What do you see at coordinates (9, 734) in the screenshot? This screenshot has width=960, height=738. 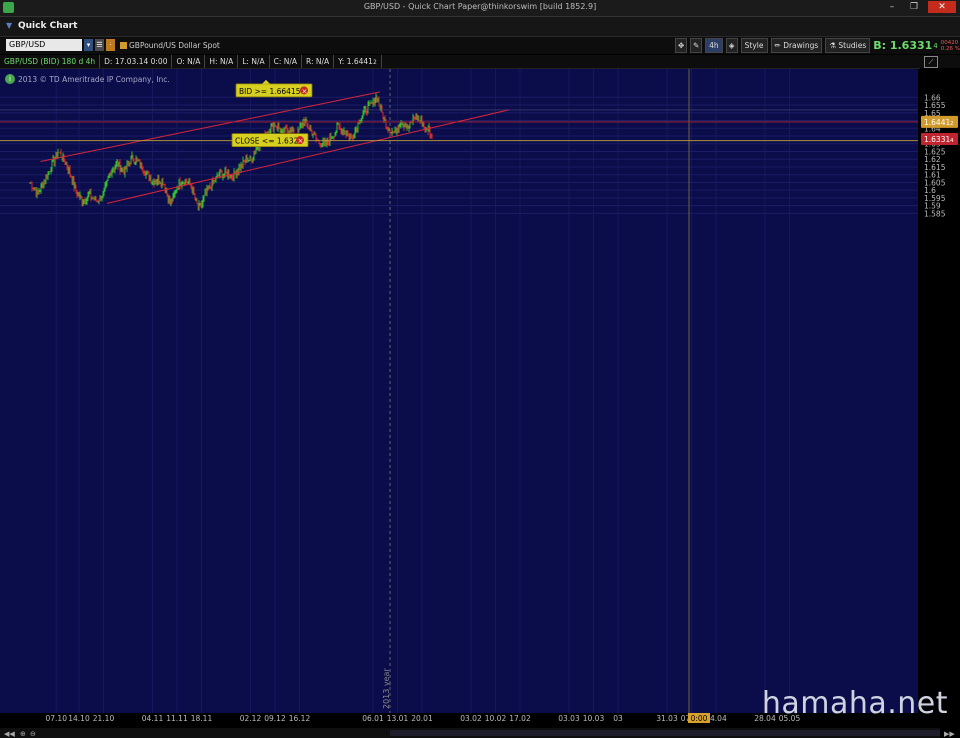 I see `scroll-start-icon: ◀◀` at bounding box center [9, 734].